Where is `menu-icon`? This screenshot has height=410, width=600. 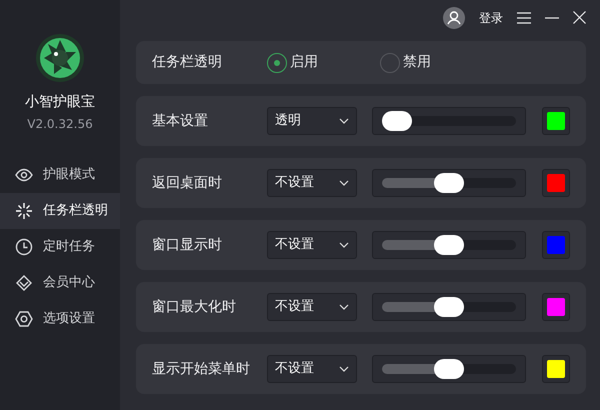 menu-icon is located at coordinates (524, 18).